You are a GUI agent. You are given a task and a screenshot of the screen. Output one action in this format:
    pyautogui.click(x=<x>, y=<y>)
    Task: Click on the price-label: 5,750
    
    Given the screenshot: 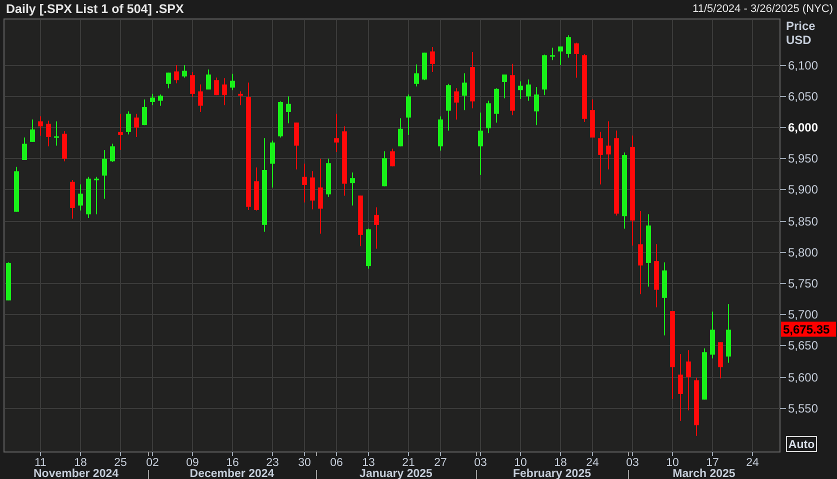 What is the action you would take?
    pyautogui.click(x=803, y=283)
    